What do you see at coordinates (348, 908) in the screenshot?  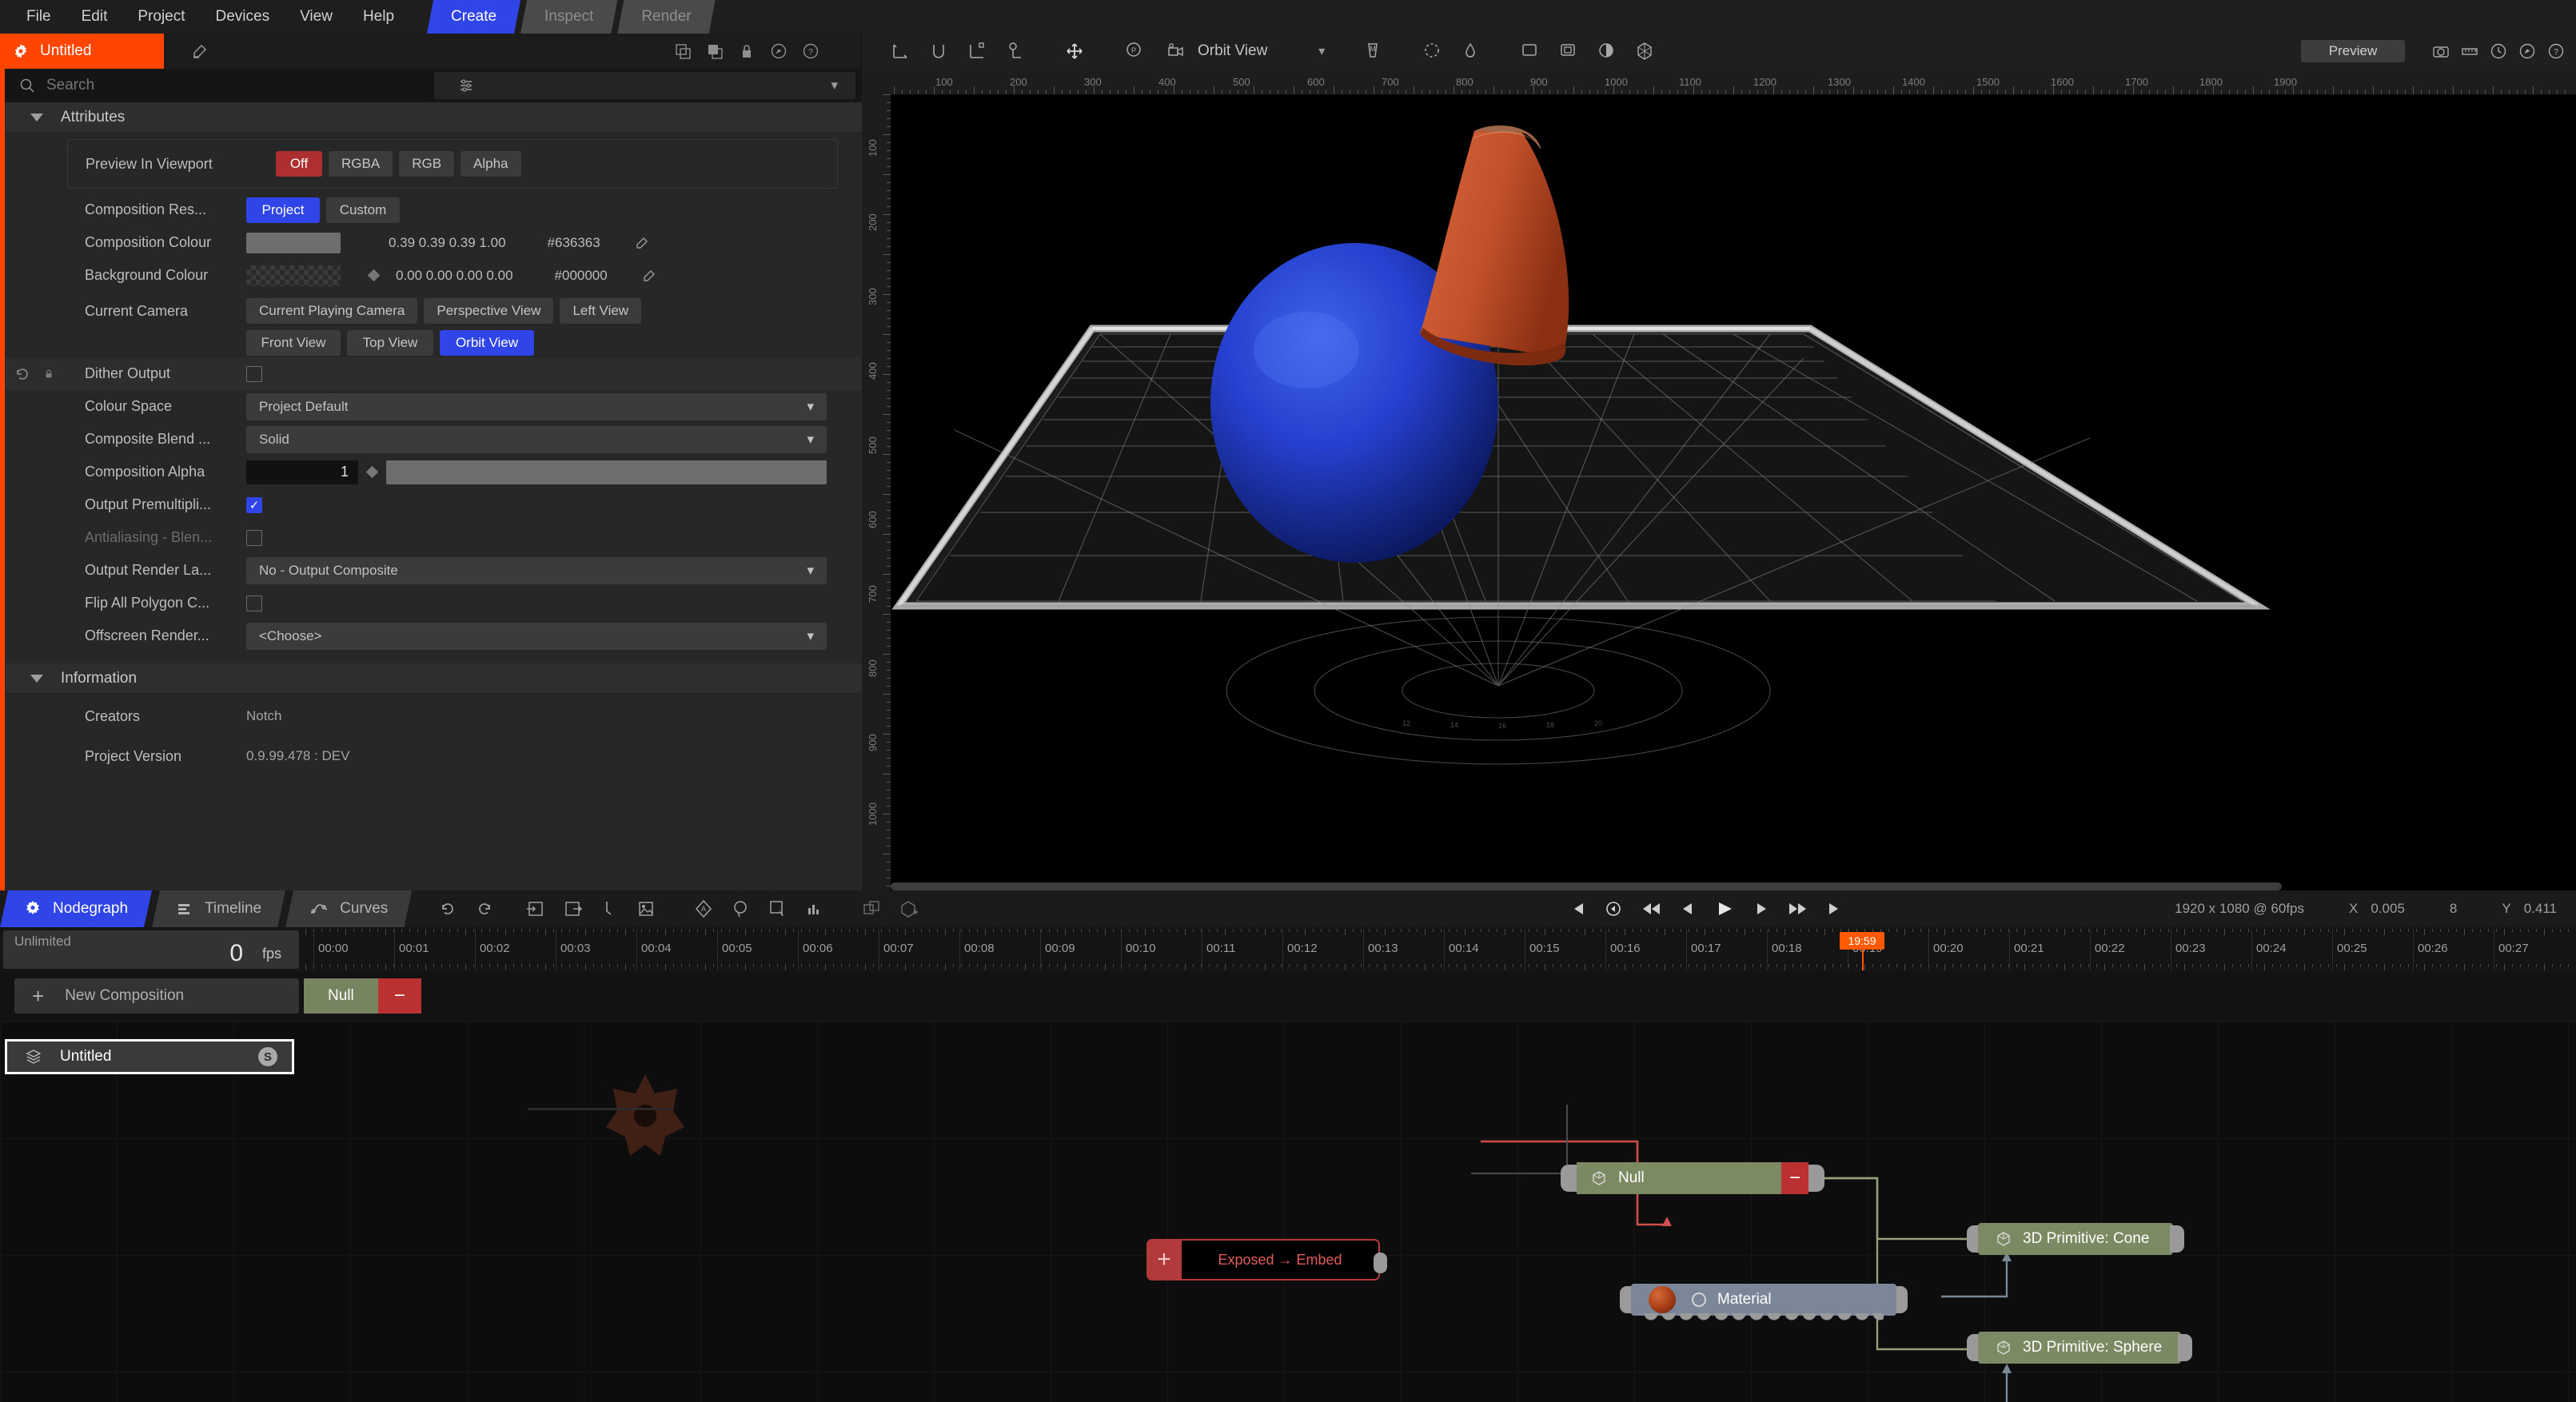 I see `tab-curves: Curves` at bounding box center [348, 908].